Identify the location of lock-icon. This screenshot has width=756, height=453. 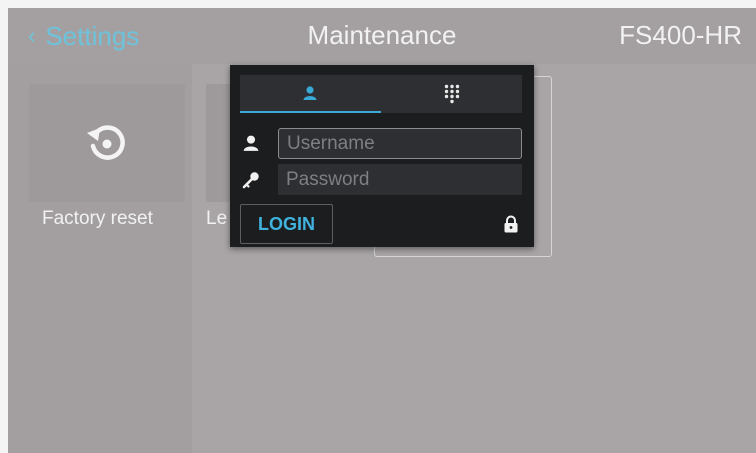
(511, 224).